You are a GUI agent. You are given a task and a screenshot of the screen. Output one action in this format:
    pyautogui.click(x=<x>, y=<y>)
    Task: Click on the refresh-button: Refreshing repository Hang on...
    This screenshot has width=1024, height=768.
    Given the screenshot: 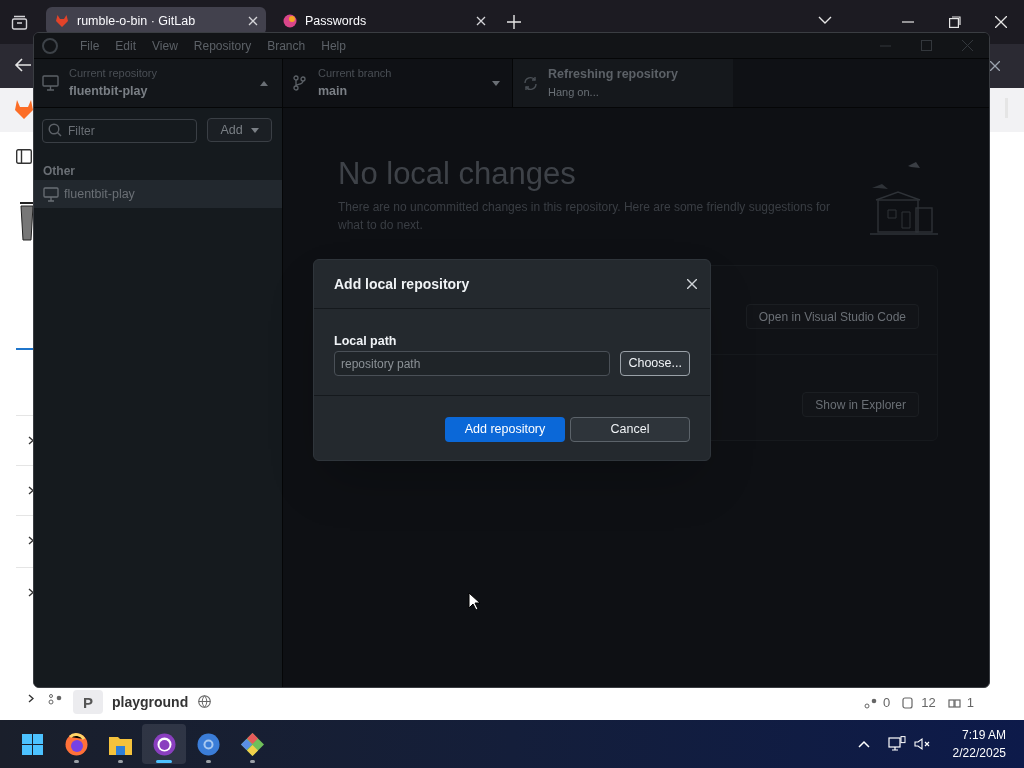 What is the action you would take?
    pyautogui.click(x=623, y=83)
    